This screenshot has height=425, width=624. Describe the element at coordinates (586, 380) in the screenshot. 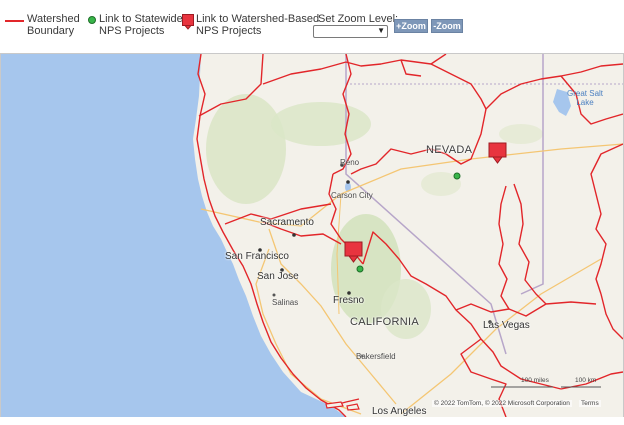

I see `scale-label-km: 100 km` at that location.